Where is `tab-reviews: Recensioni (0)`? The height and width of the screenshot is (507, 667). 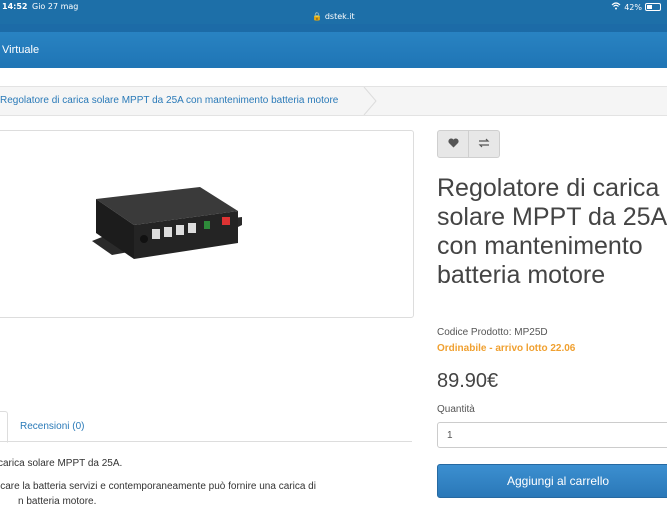 tab-reviews: Recensioni (0) is located at coordinates (52, 426).